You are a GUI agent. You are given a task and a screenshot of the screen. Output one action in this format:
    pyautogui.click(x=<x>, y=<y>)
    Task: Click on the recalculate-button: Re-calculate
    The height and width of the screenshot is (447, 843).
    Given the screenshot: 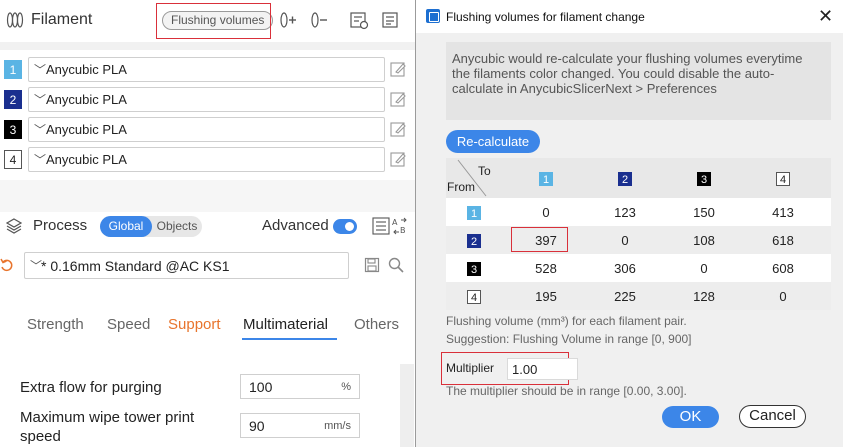 What is the action you would take?
    pyautogui.click(x=493, y=141)
    